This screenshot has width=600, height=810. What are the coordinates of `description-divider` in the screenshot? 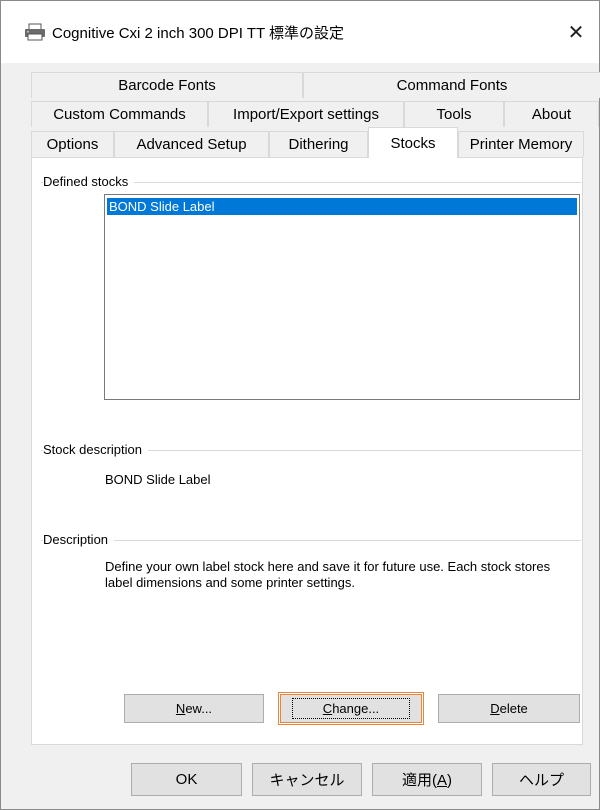 It's located at (311, 540).